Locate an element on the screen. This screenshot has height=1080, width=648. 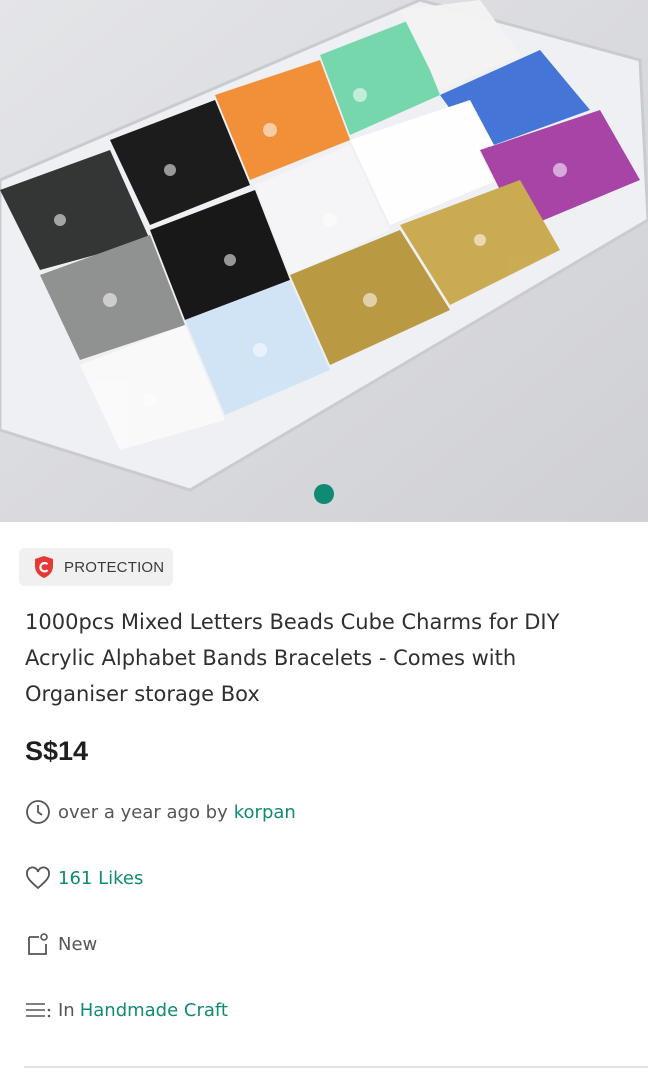
condition-row: New is located at coordinates (60, 944).